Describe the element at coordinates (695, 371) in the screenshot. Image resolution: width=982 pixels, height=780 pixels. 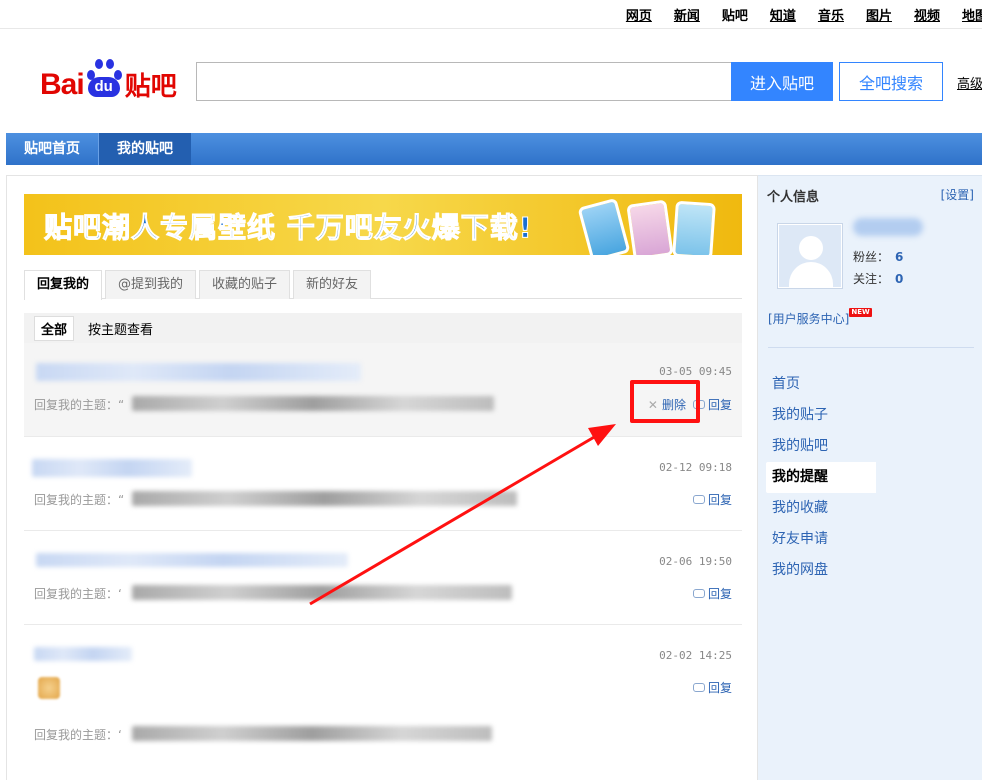
I see `reply-time: 03-05 09:45` at that location.